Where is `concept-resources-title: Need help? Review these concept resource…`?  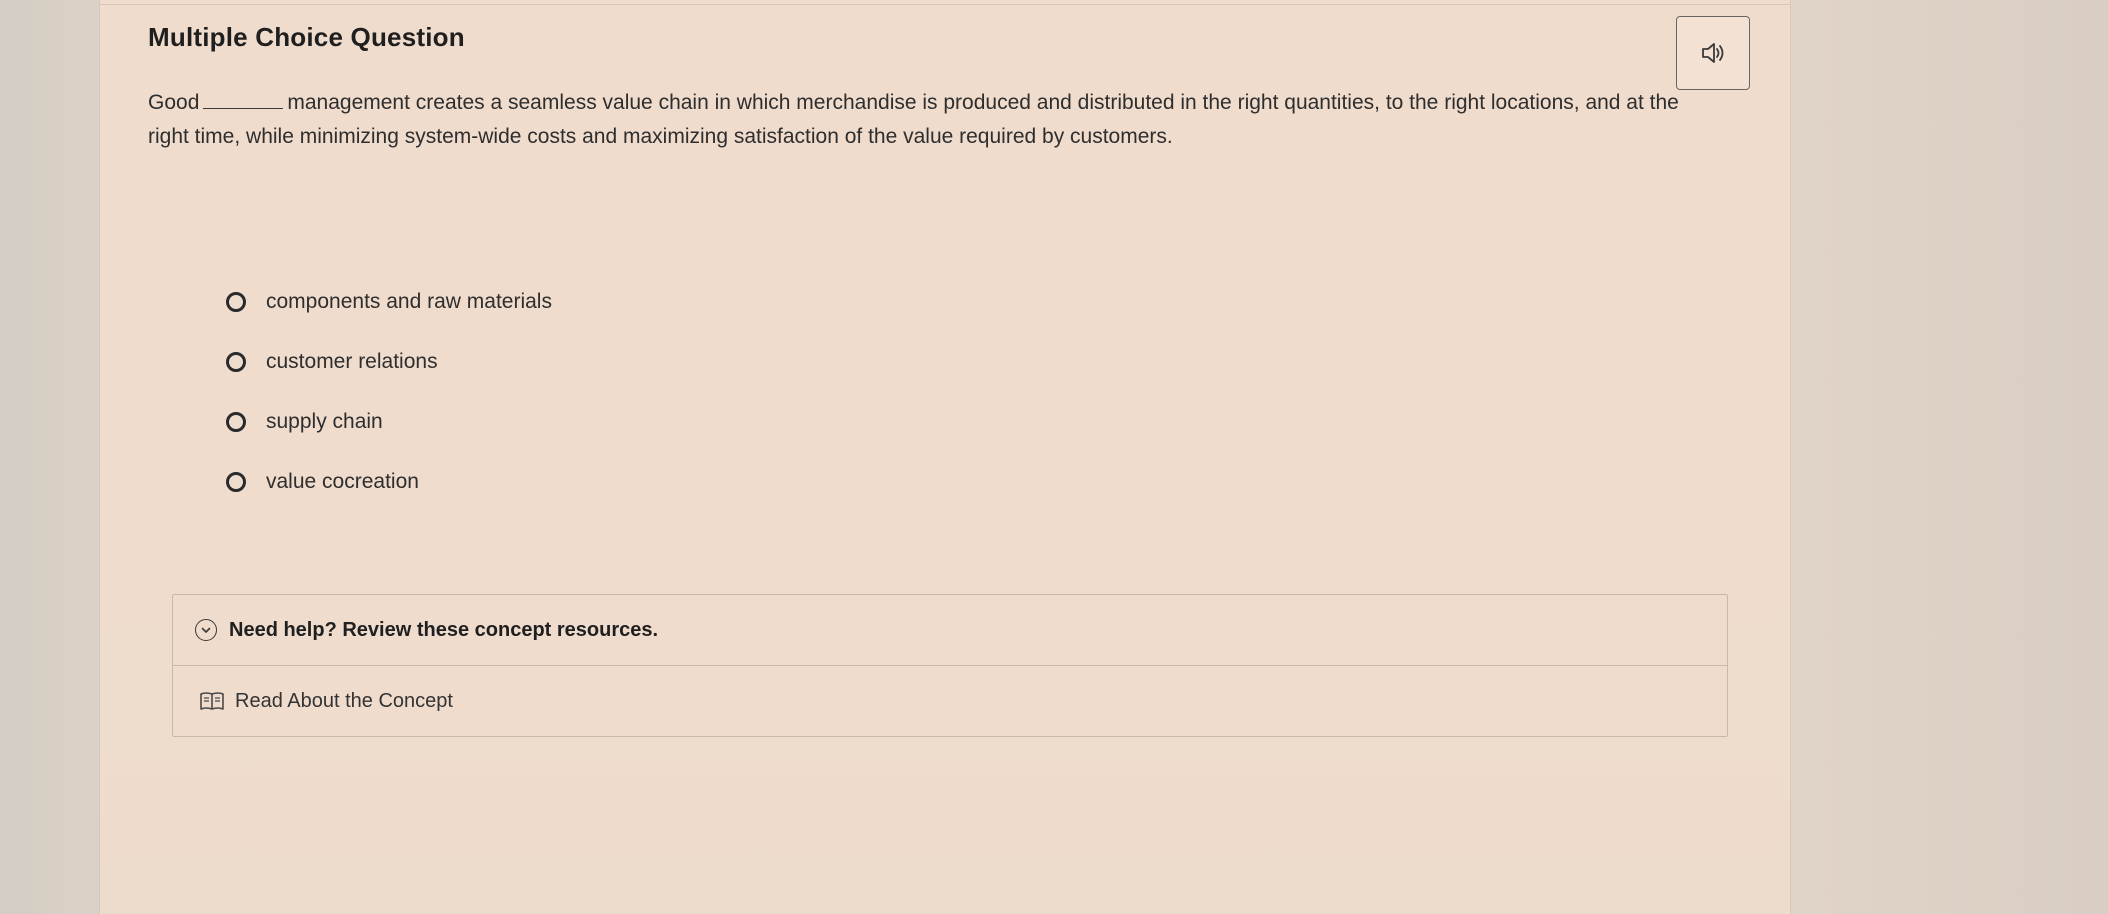
concept-resources-title: Need help? Review these concept resource… is located at coordinates (444, 629).